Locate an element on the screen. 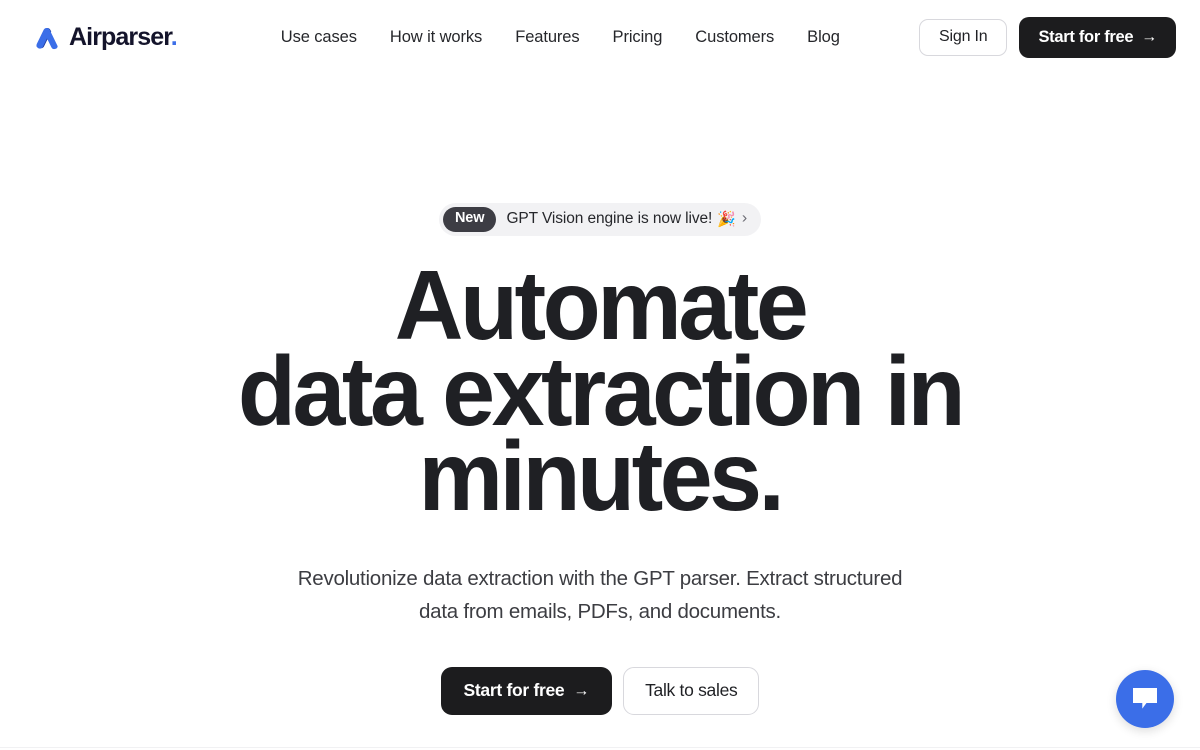 Image resolution: width=1200 pixels, height=750 pixels. sign-in-button: Sign In is located at coordinates (963, 37).